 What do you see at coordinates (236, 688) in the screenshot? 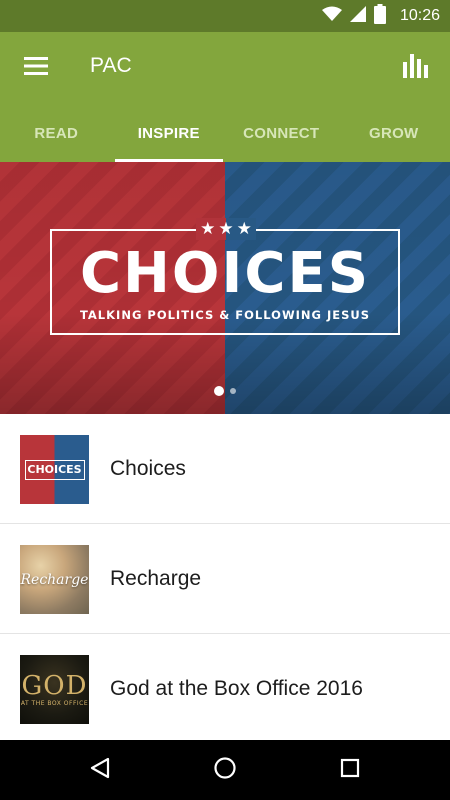
I see `list-item-label: God at the Box Office 2016` at bounding box center [236, 688].